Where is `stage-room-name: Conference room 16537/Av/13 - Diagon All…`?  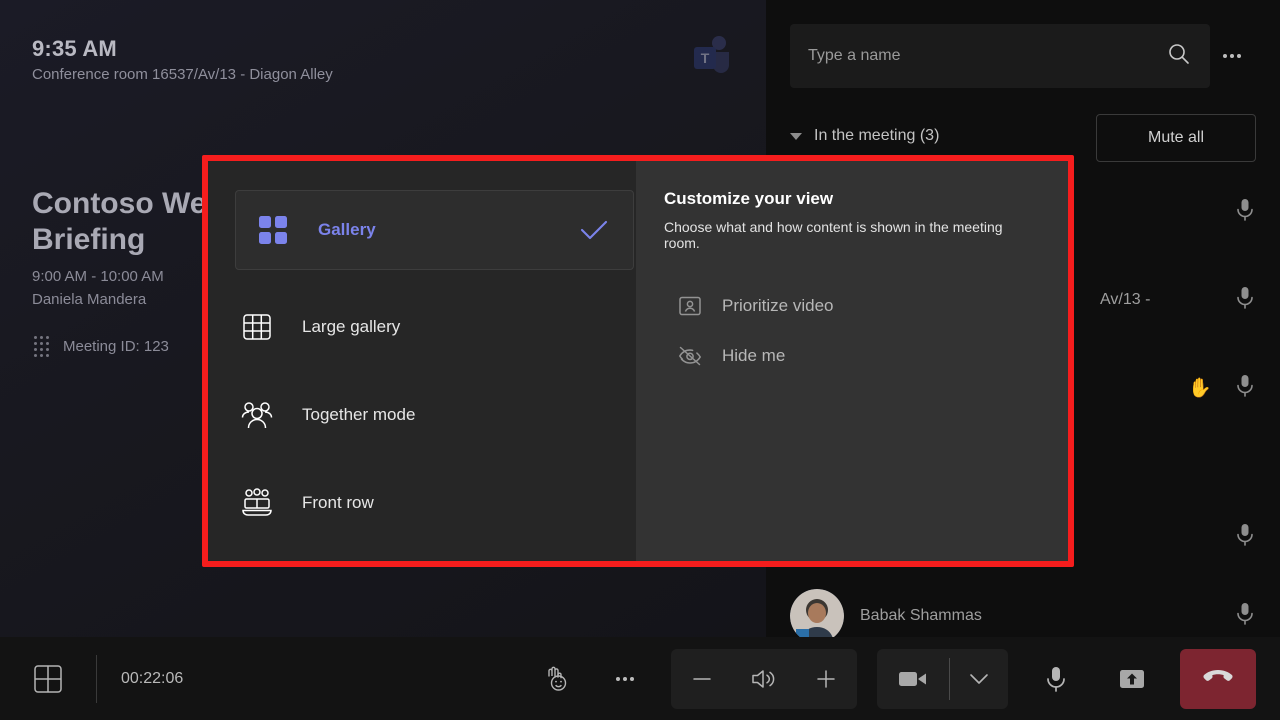 stage-room-name: Conference room 16537/Av/13 - Diagon All… is located at coordinates (182, 74).